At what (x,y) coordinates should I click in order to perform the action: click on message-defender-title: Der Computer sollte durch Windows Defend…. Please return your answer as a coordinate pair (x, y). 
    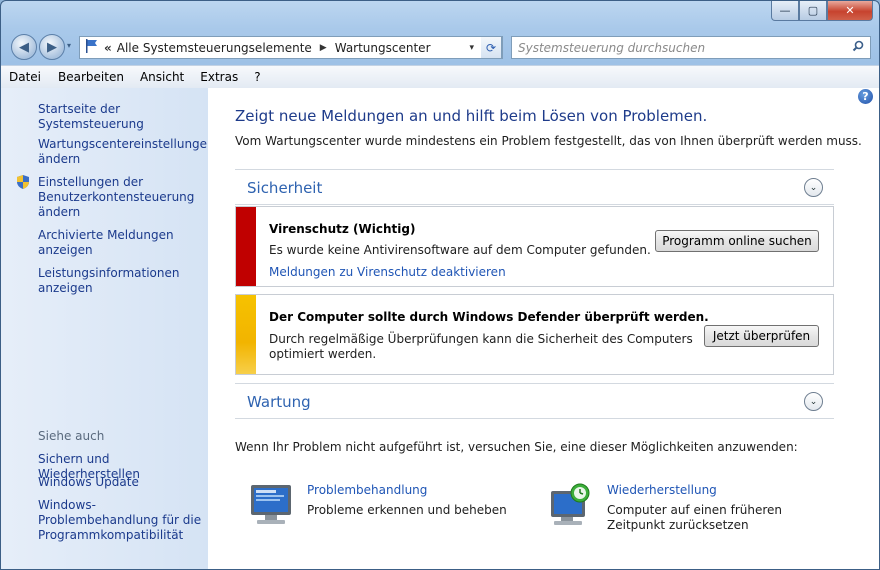
    Looking at the image, I should click on (489, 317).